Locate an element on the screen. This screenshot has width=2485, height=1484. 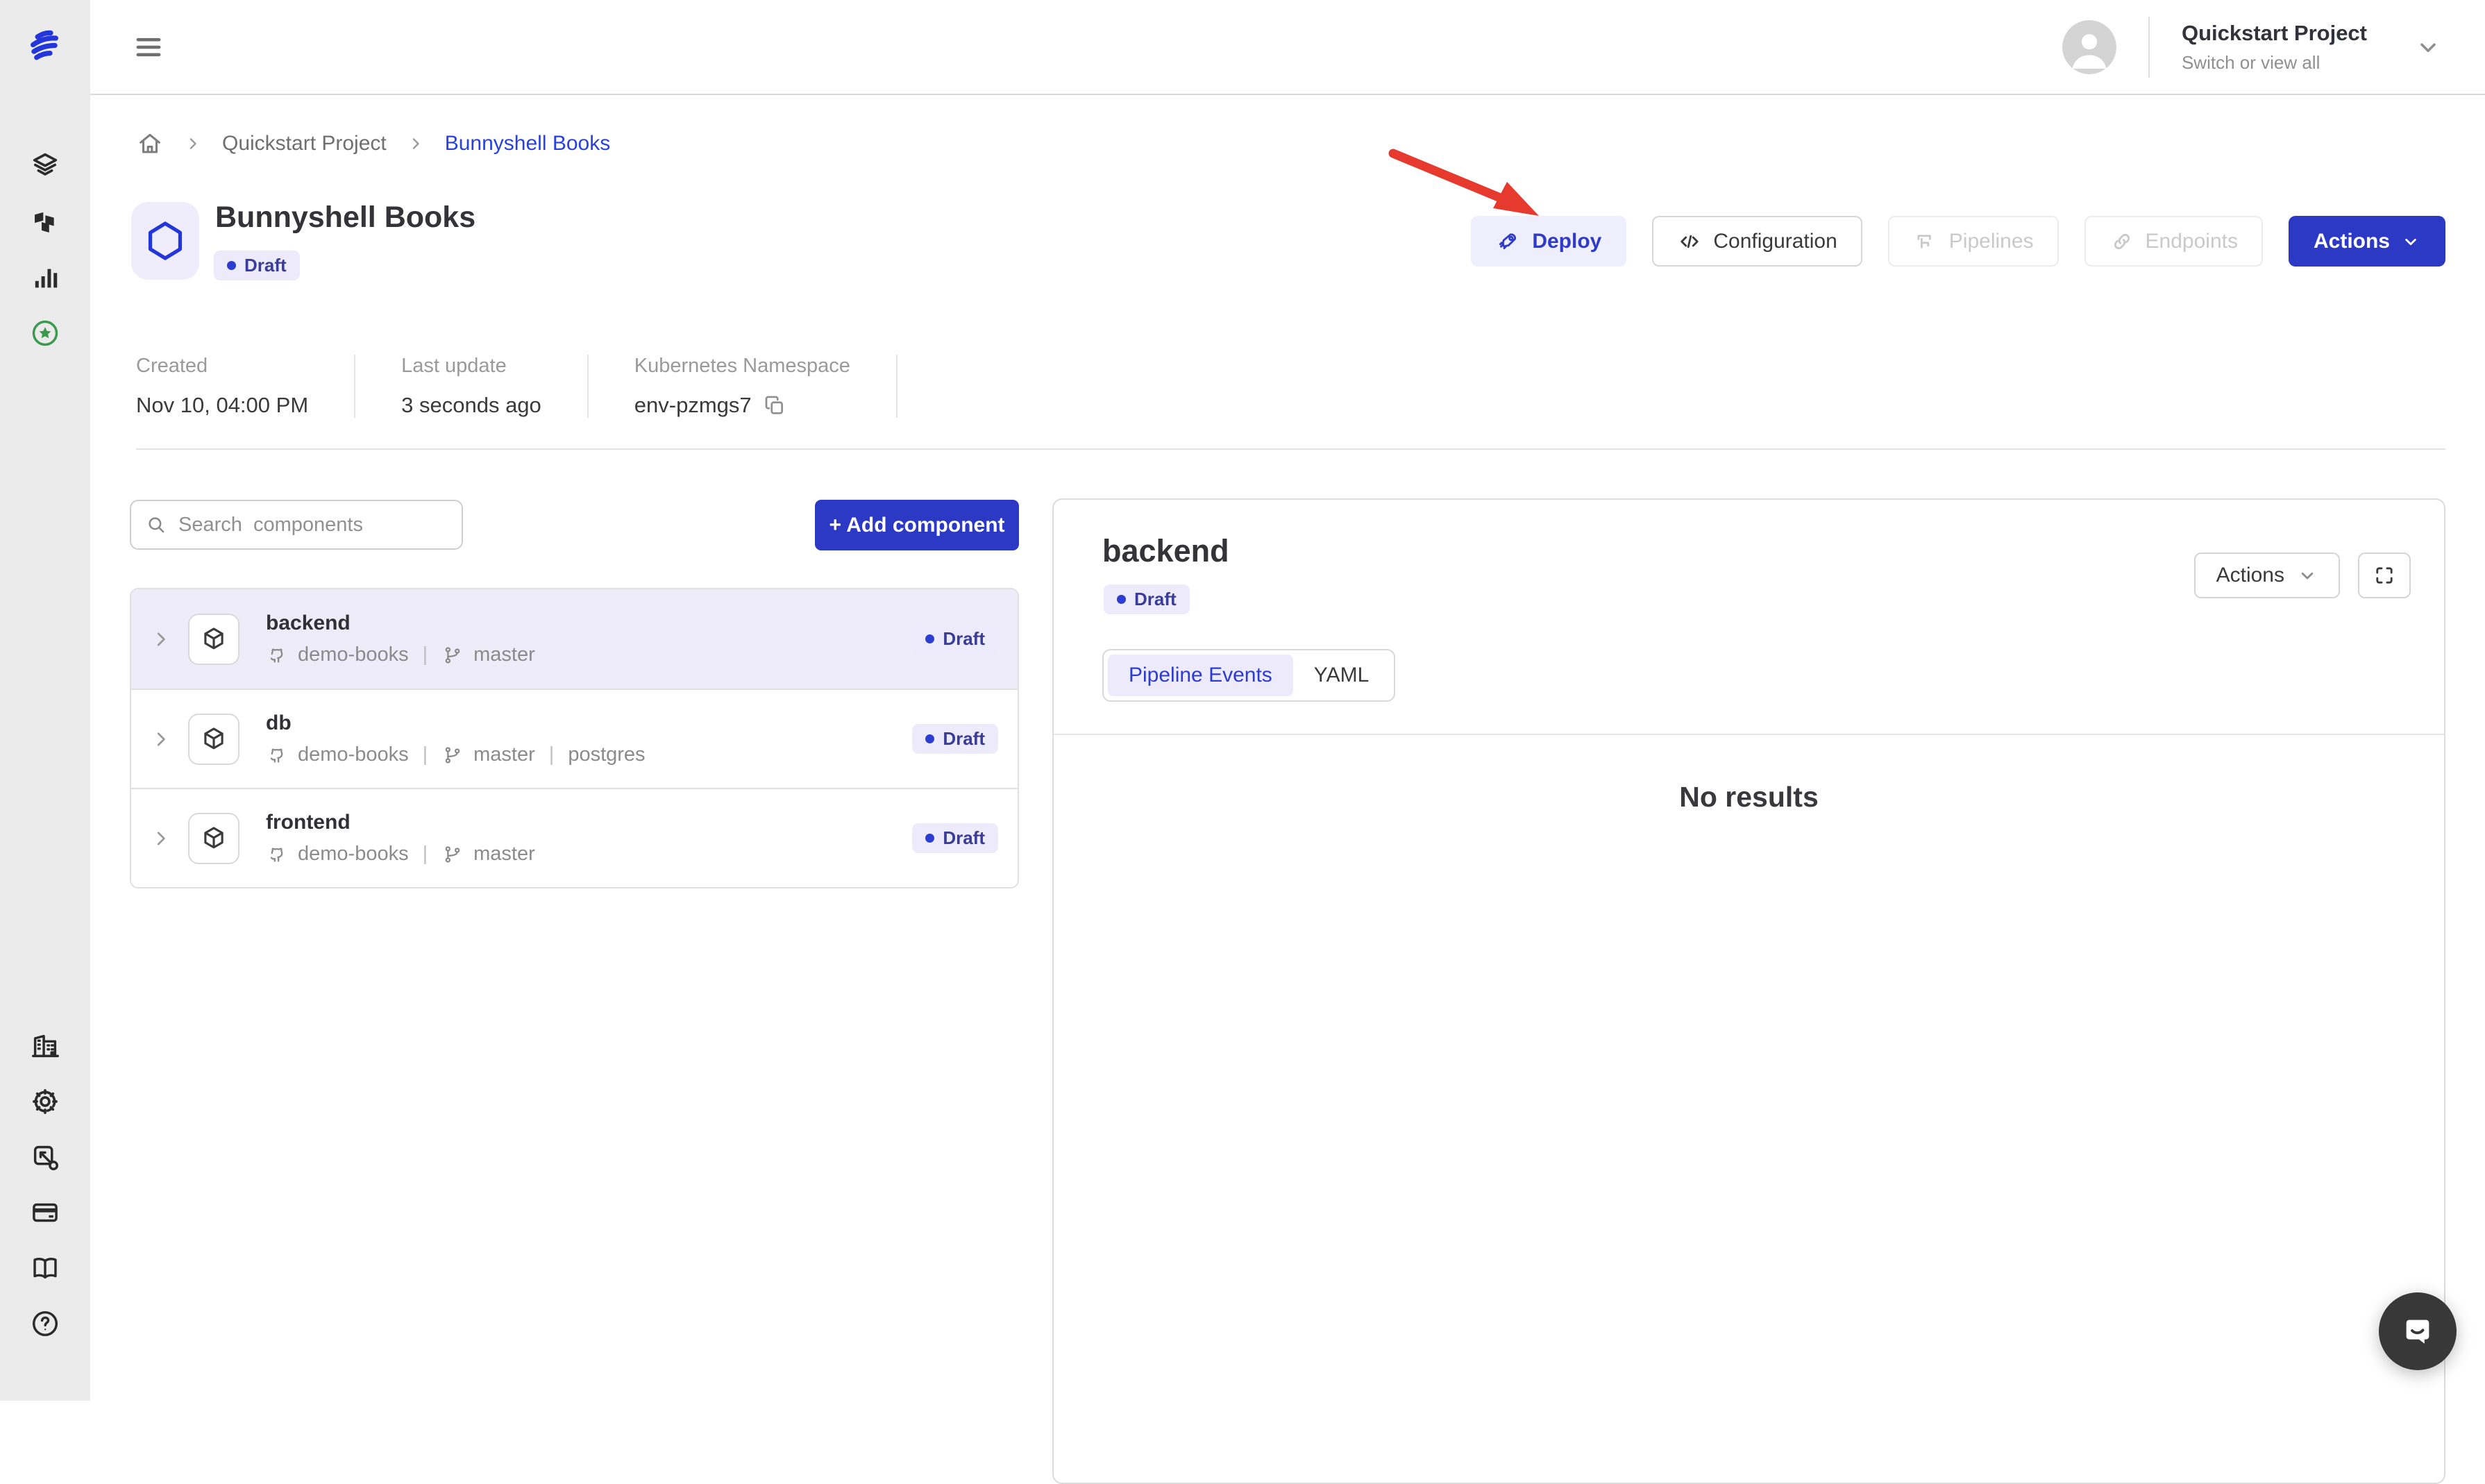
layers-icon is located at coordinates (45, 165).